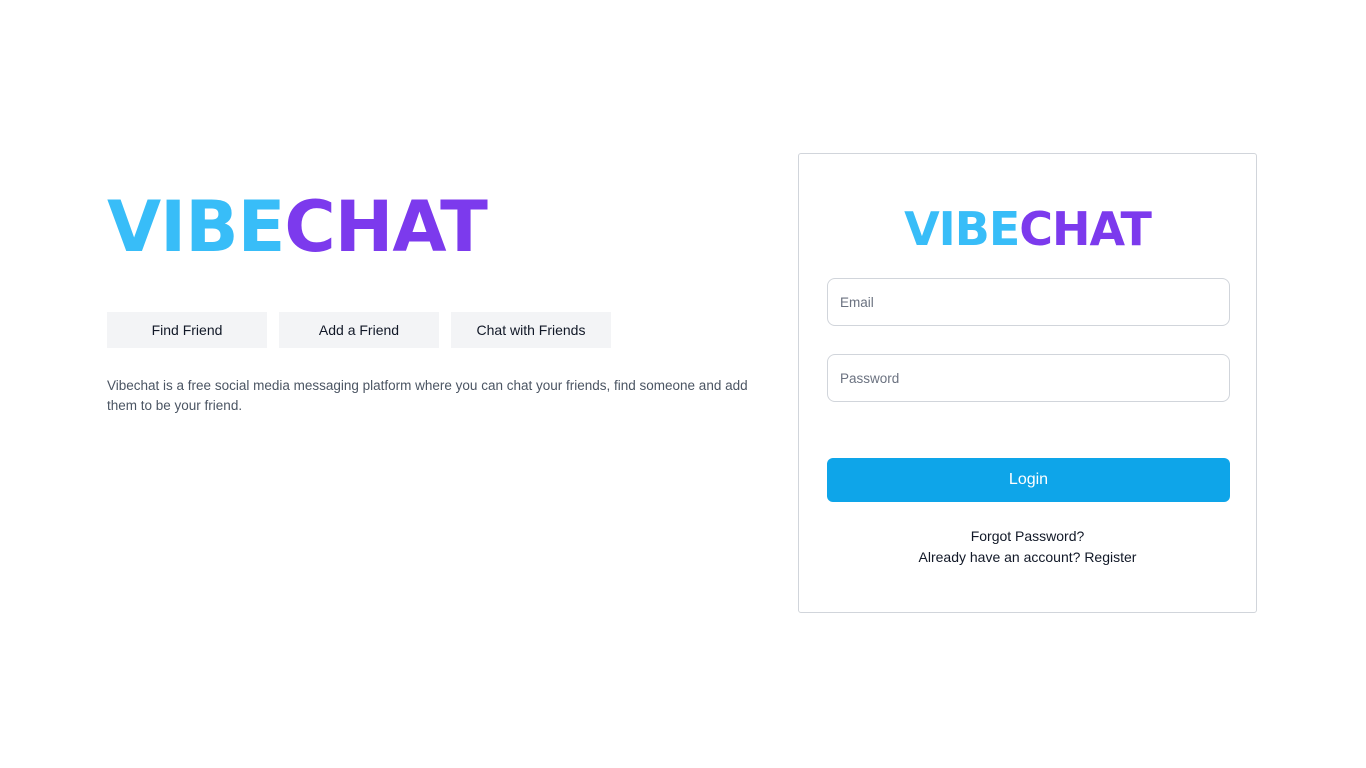 The width and height of the screenshot is (1366, 768). I want to click on brand-logo: VIBECHAT, so click(432, 234).